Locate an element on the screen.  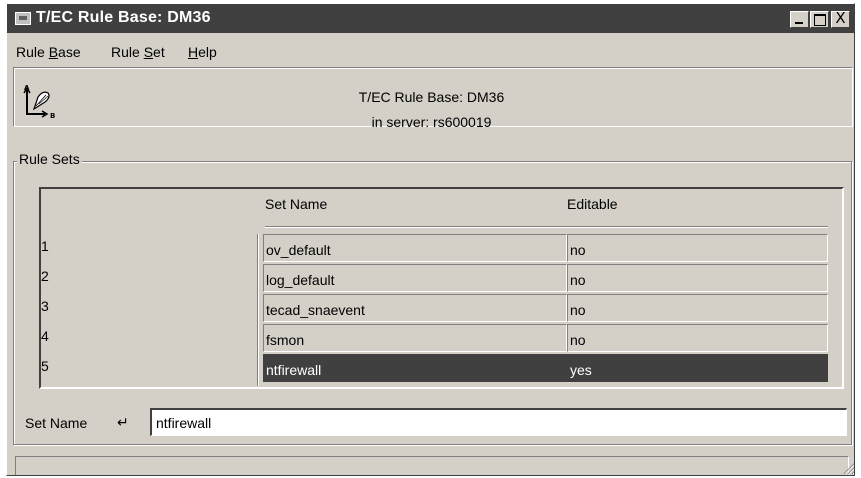
cell-set-name: log_default is located at coordinates (415, 278).